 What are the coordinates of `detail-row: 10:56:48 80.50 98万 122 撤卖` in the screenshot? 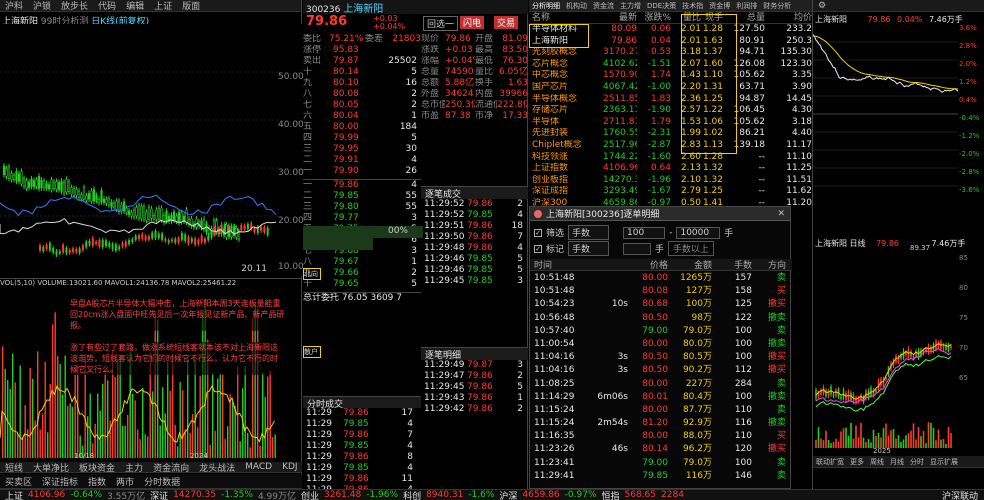 It's located at (661, 318).